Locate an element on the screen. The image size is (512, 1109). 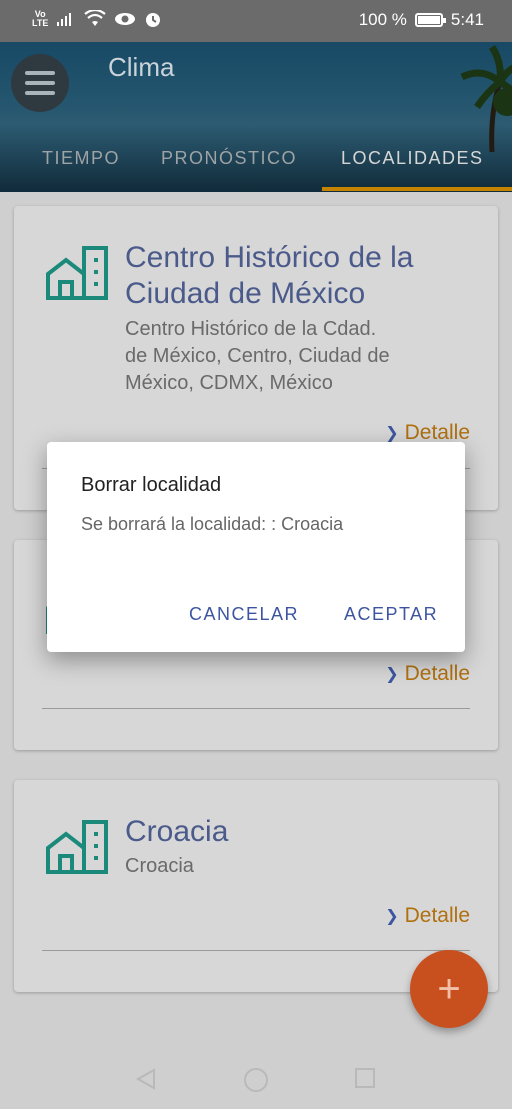
accept-button: ACEPTAR is located at coordinates (391, 614).